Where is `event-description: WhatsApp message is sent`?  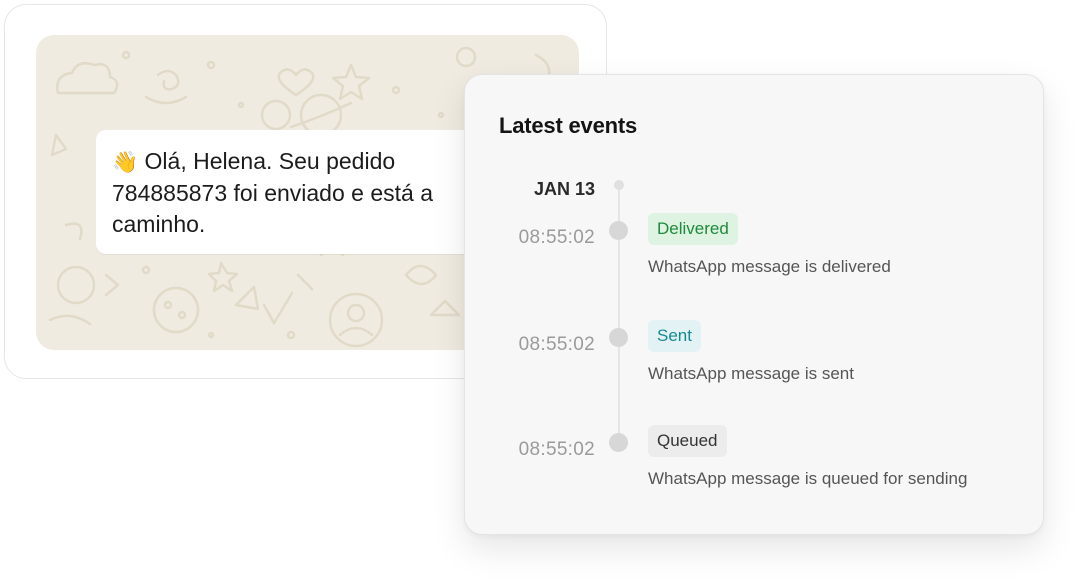
event-description: WhatsApp message is sent is located at coordinates (751, 373).